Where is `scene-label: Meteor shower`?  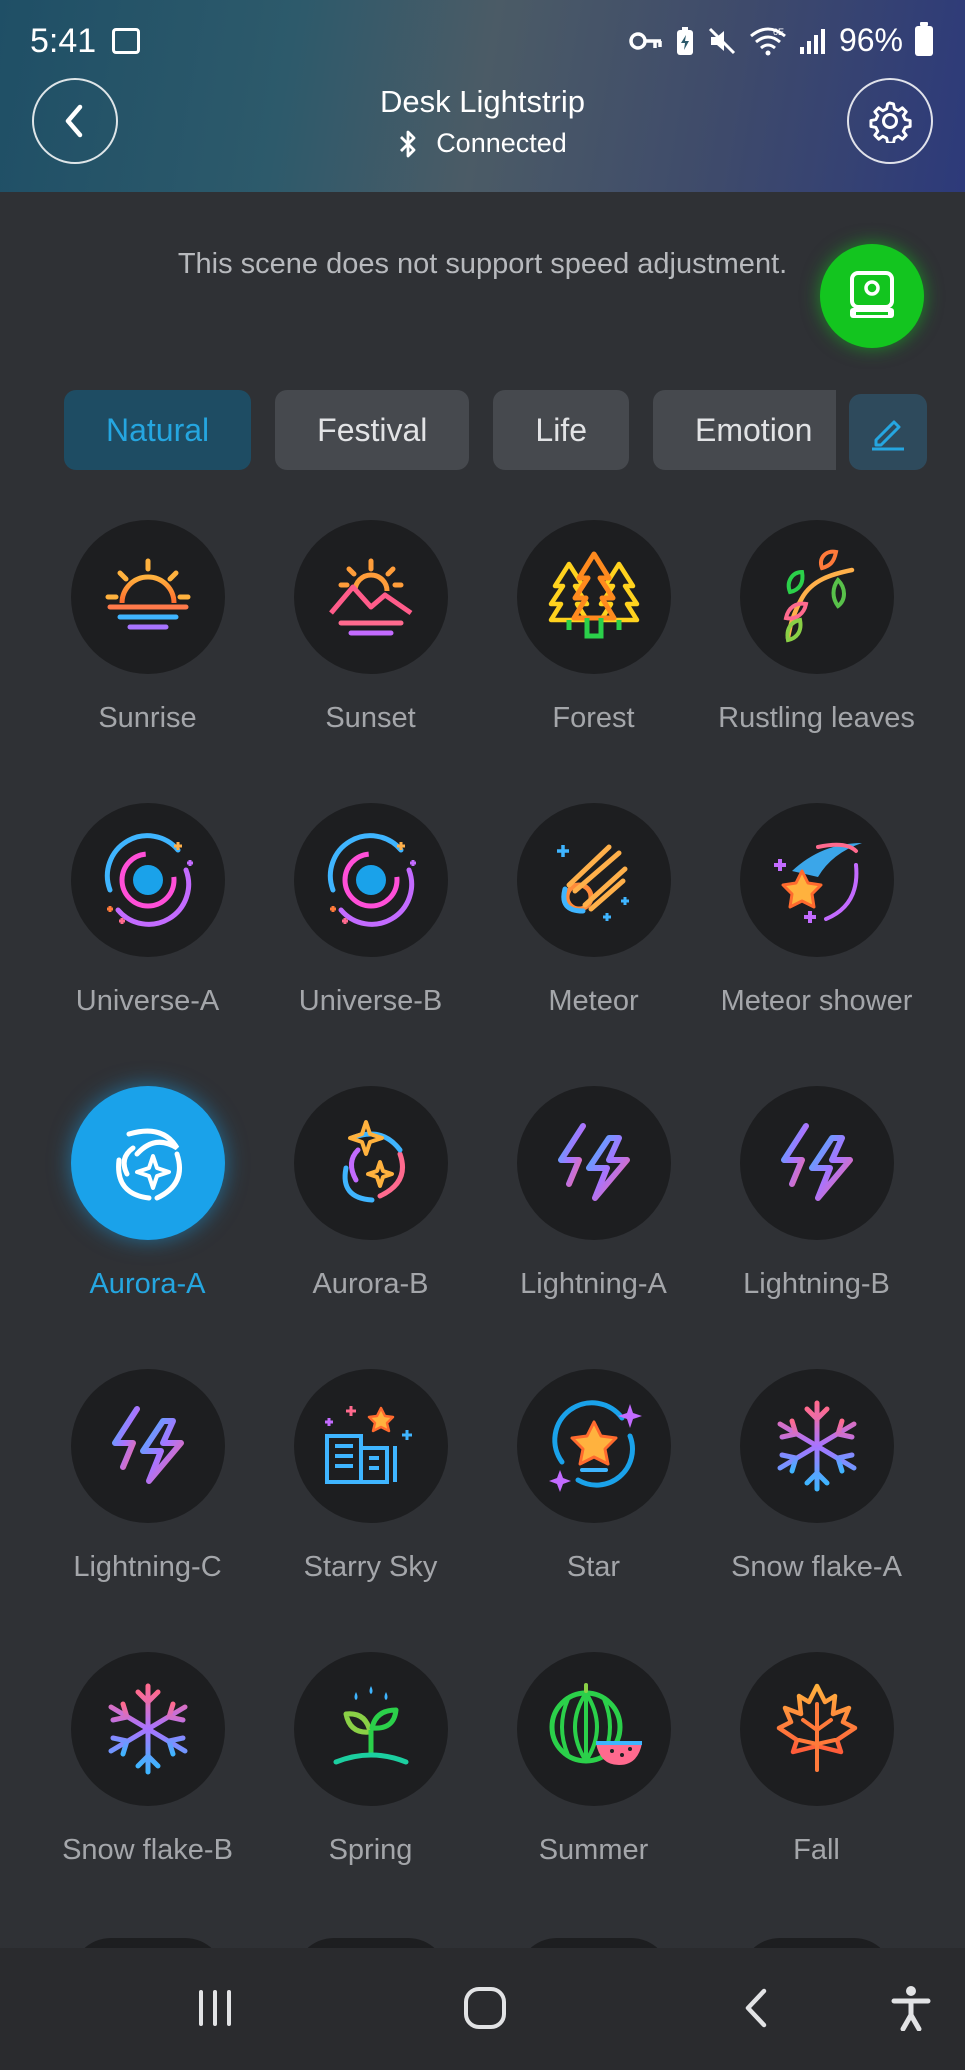
scene-label: Meteor shower is located at coordinates (816, 1001).